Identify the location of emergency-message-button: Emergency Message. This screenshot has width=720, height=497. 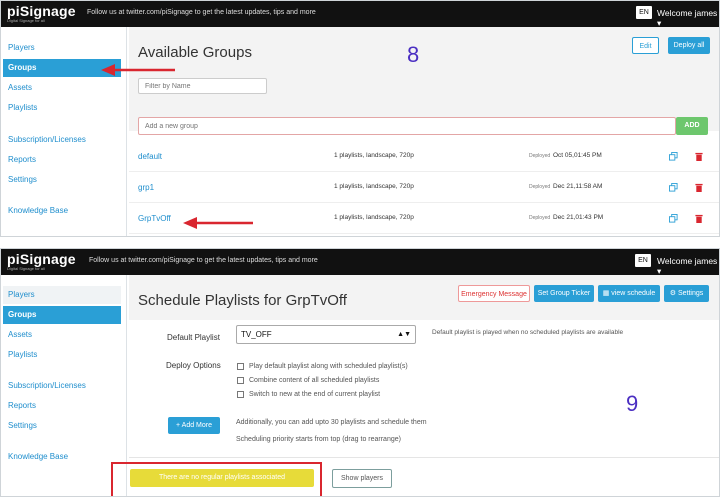
(494, 293).